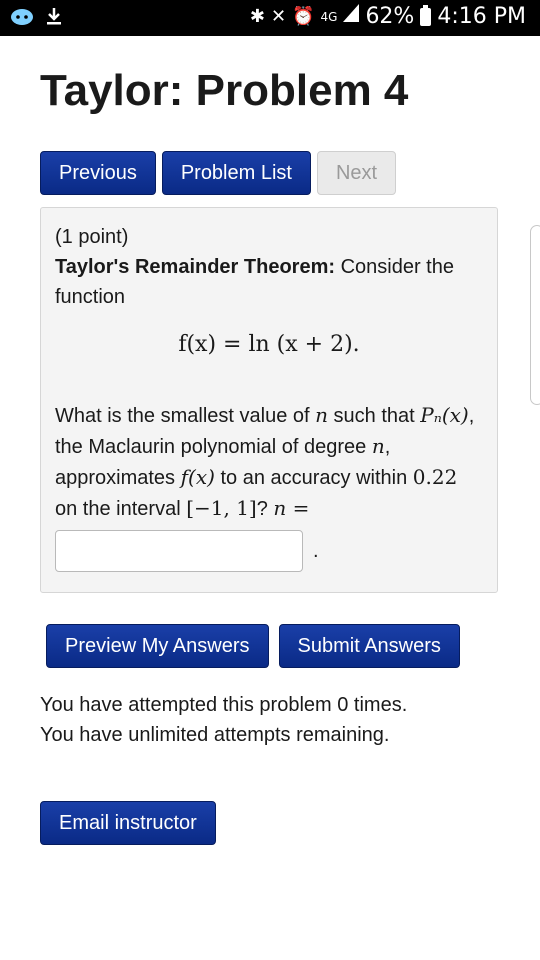 This screenshot has width=540, height=960. I want to click on bluetooth-icon: ✱, so click(257, 16).